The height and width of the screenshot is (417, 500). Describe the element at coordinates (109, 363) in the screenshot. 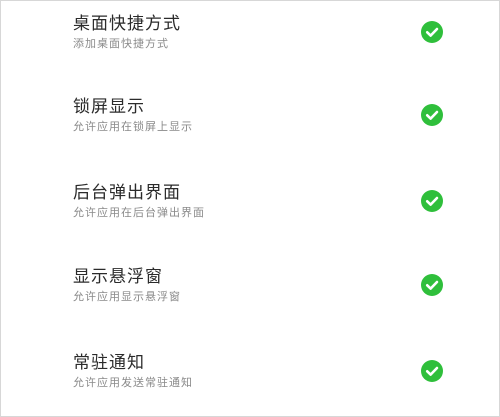

I see `permission-title: 常驻通知` at that location.